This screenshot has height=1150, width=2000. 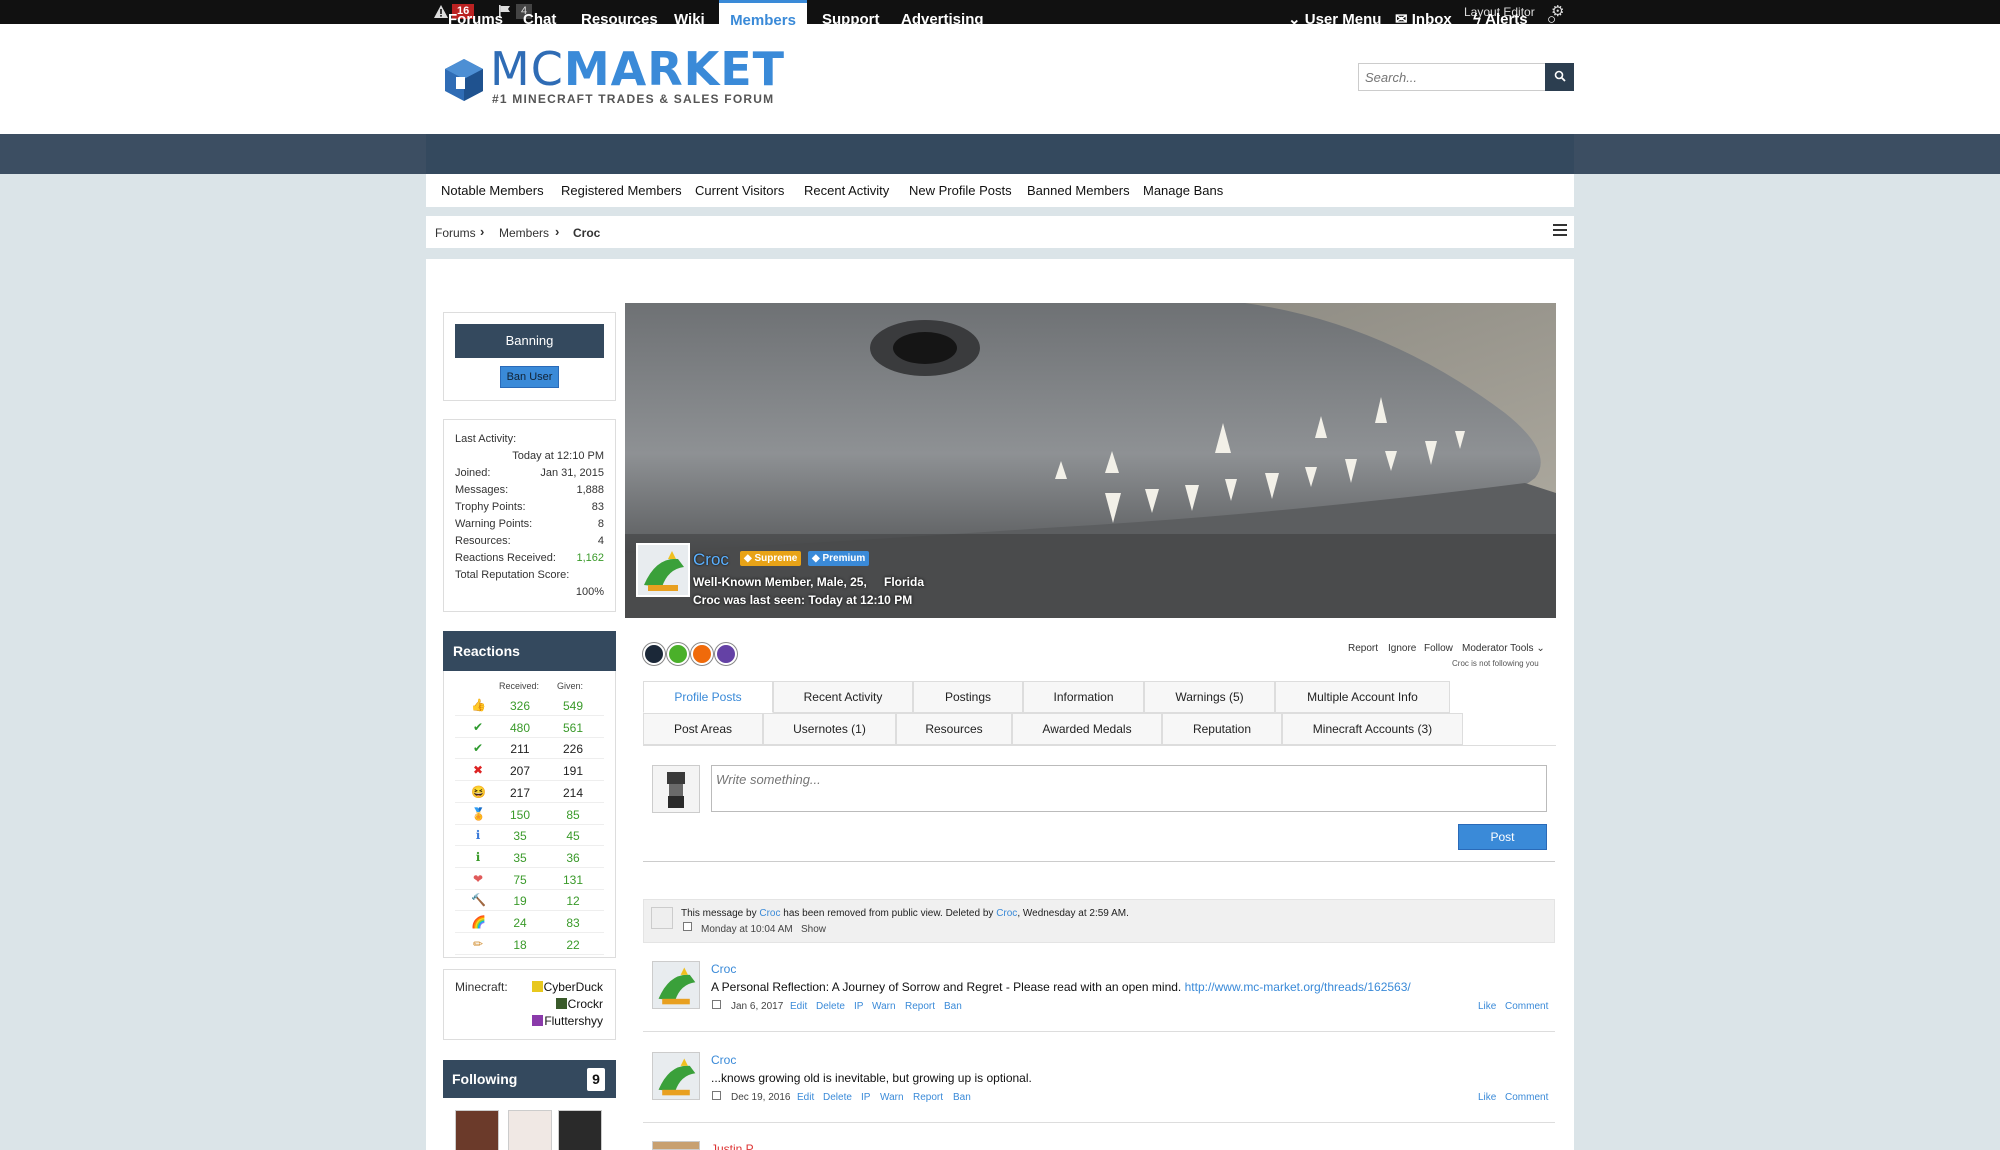 What do you see at coordinates (621, 190) in the screenshot?
I see `subnav-registered-members: Registered Members` at bounding box center [621, 190].